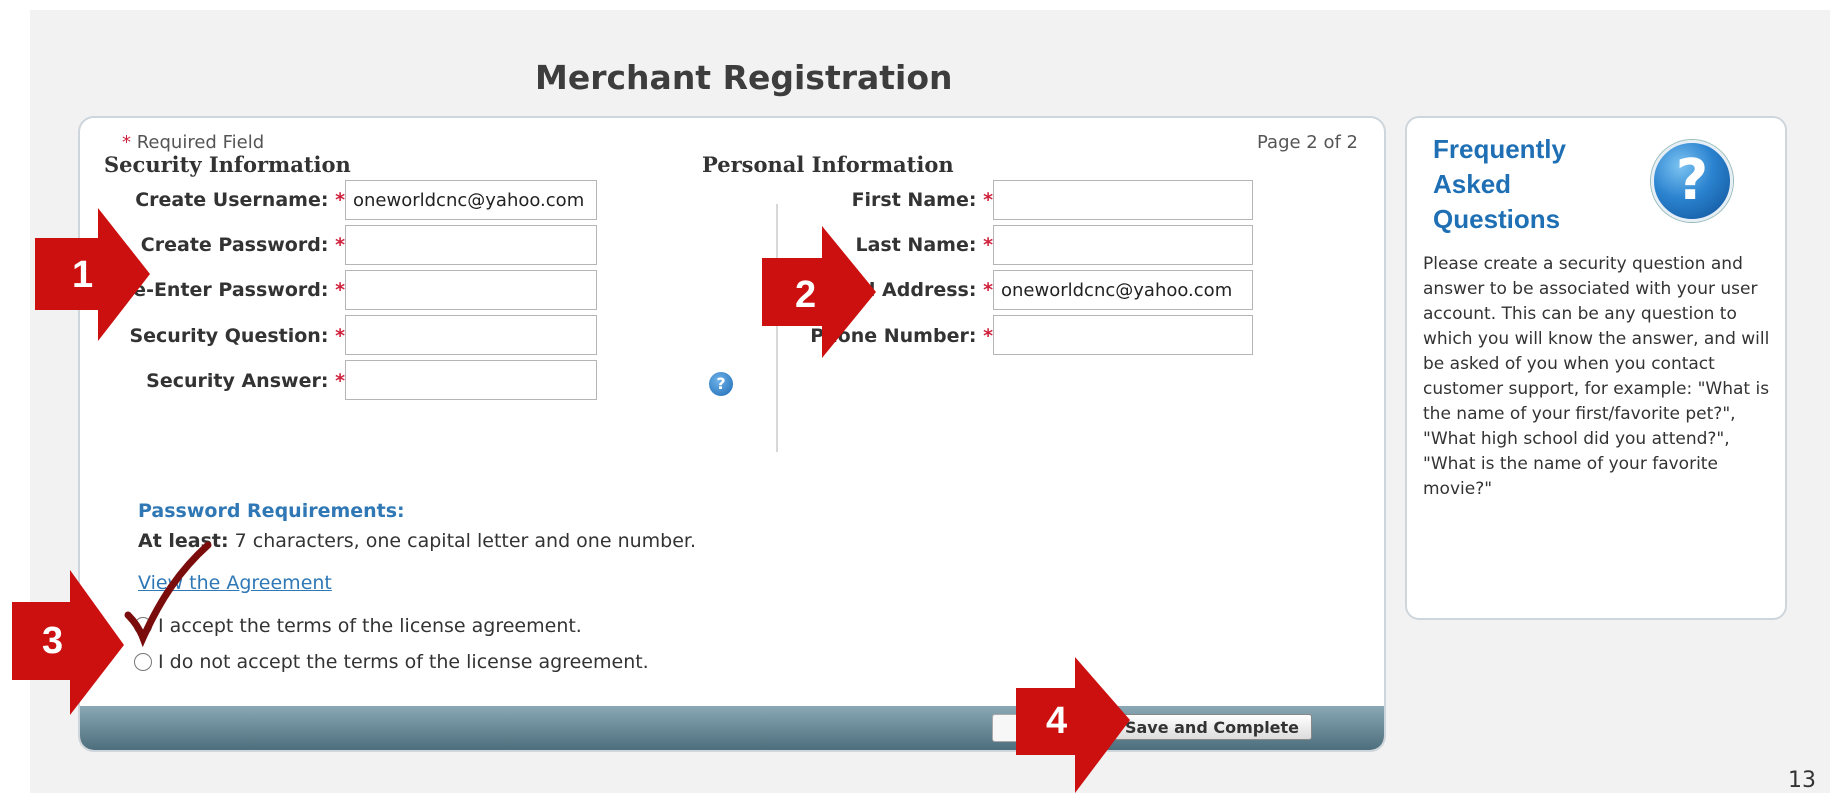 The height and width of the screenshot is (793, 1832). What do you see at coordinates (1802, 780) in the screenshot?
I see `slide-page-number: 13` at bounding box center [1802, 780].